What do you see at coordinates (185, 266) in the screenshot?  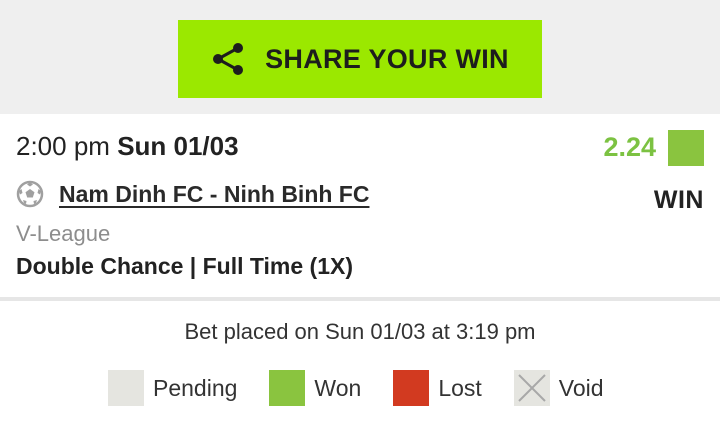 I see `bet-market: Double Chance | Full Time (1X)` at bounding box center [185, 266].